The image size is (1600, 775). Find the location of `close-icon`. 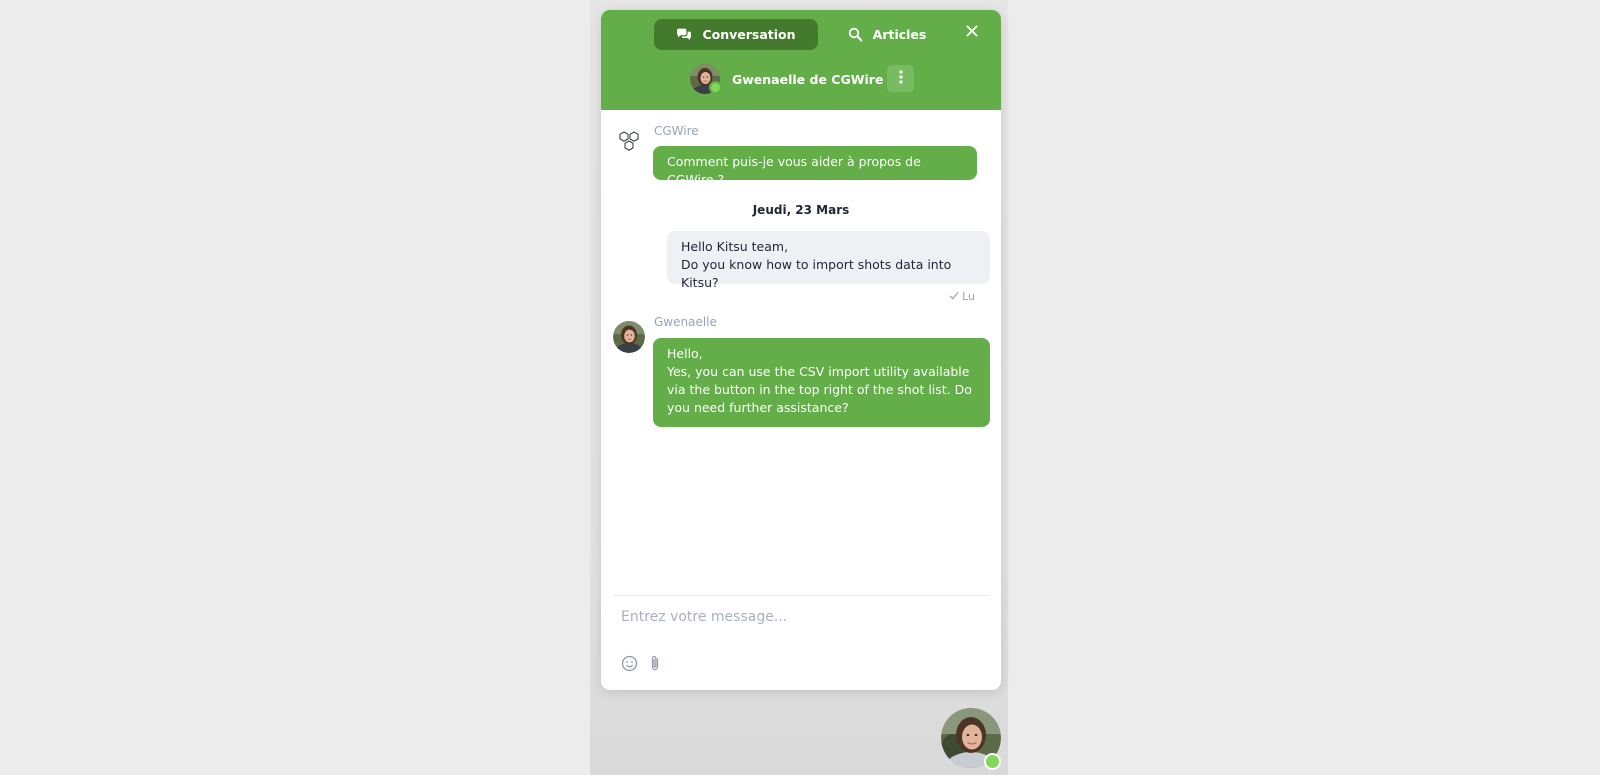

close-icon is located at coordinates (972, 31).